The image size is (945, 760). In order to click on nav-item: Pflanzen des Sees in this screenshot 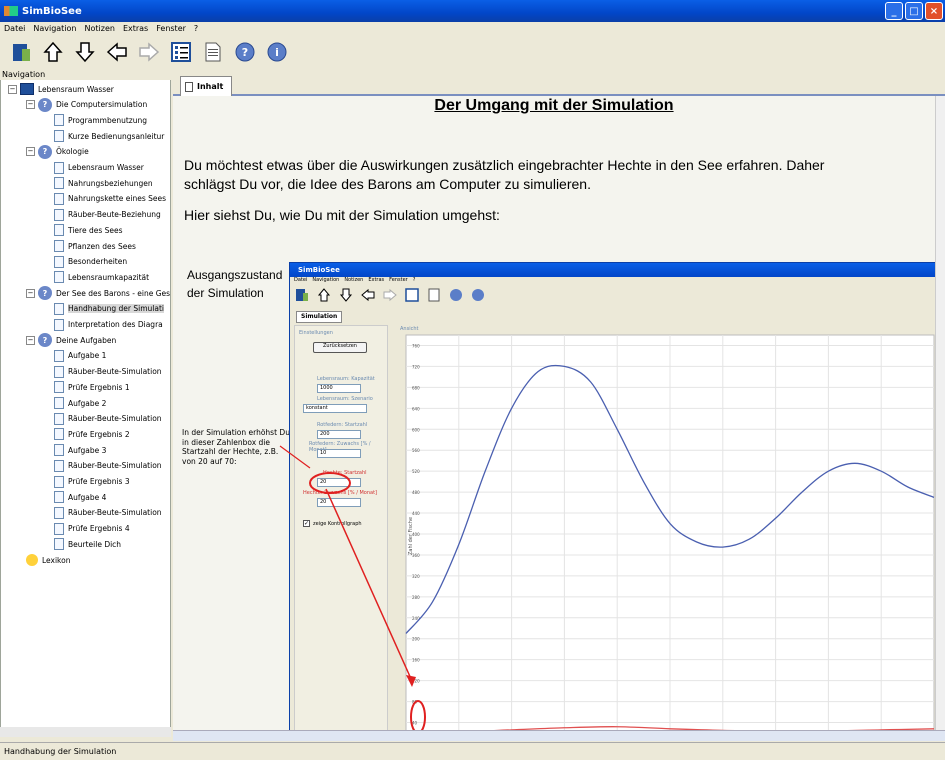, I will do `click(95, 246)`.